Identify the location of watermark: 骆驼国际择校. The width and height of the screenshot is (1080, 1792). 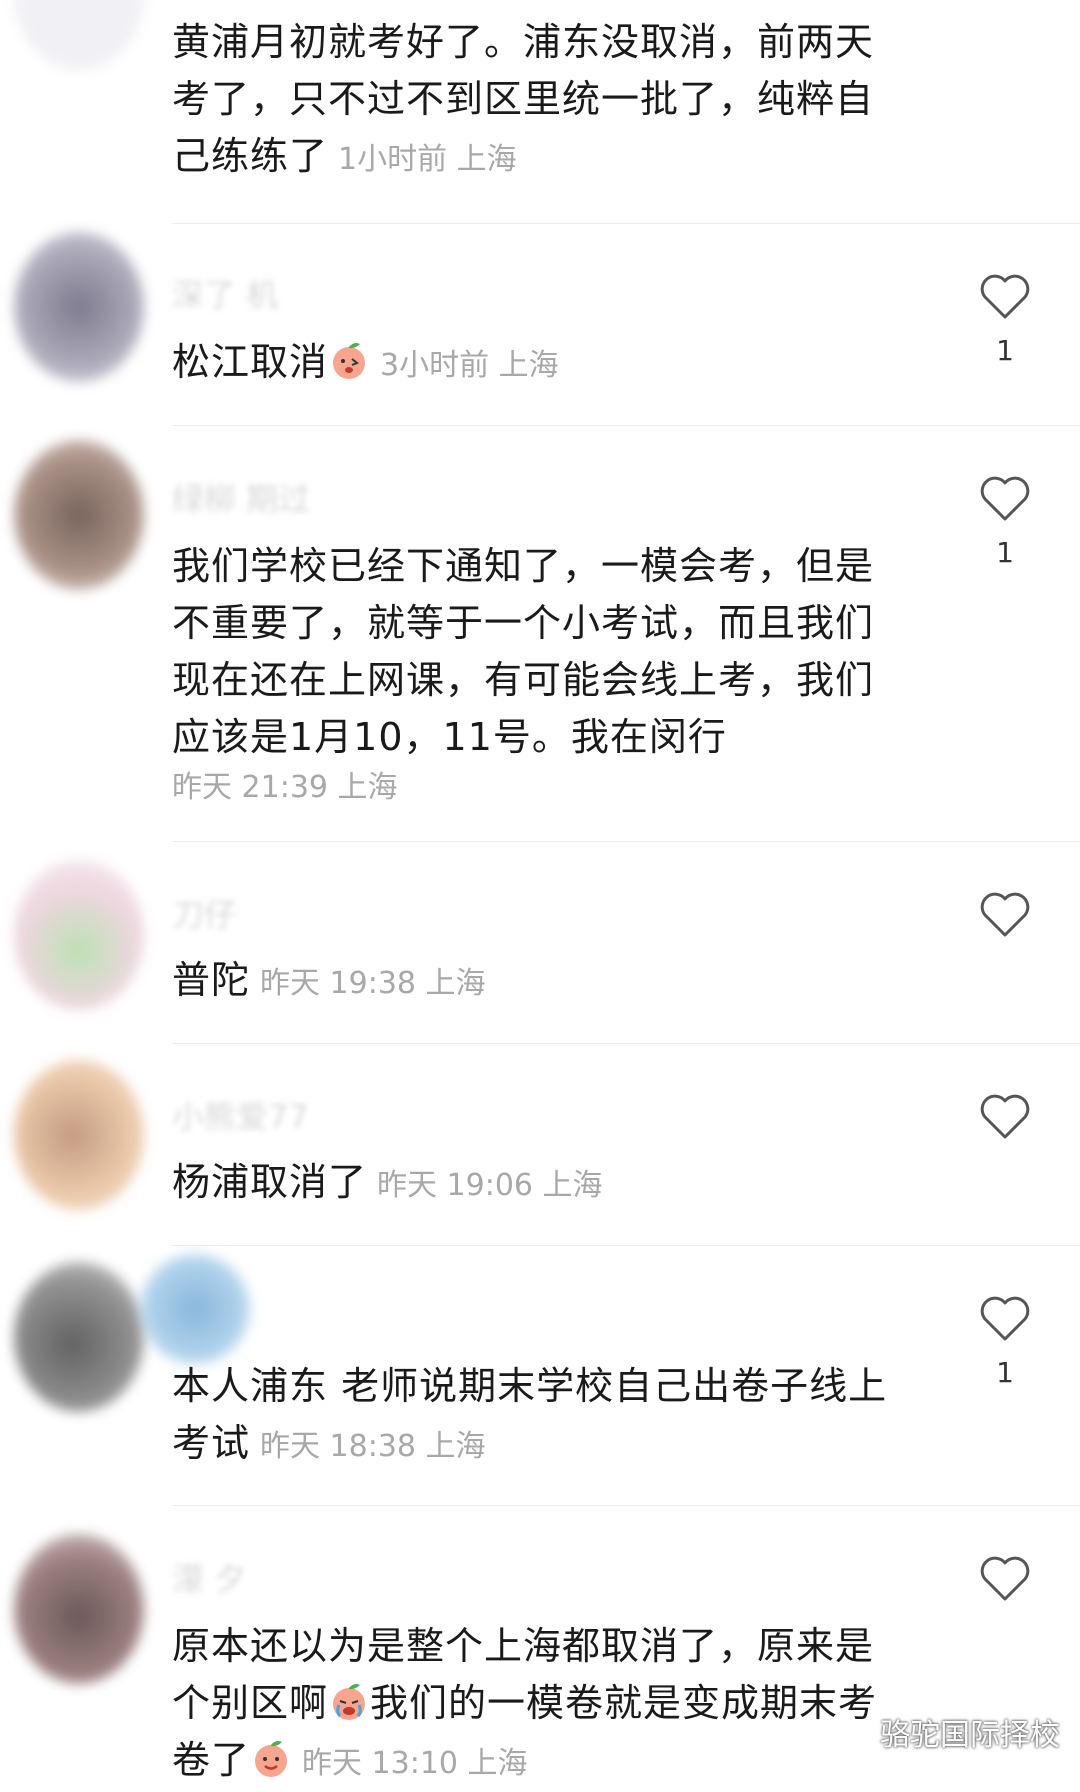
(946, 1732).